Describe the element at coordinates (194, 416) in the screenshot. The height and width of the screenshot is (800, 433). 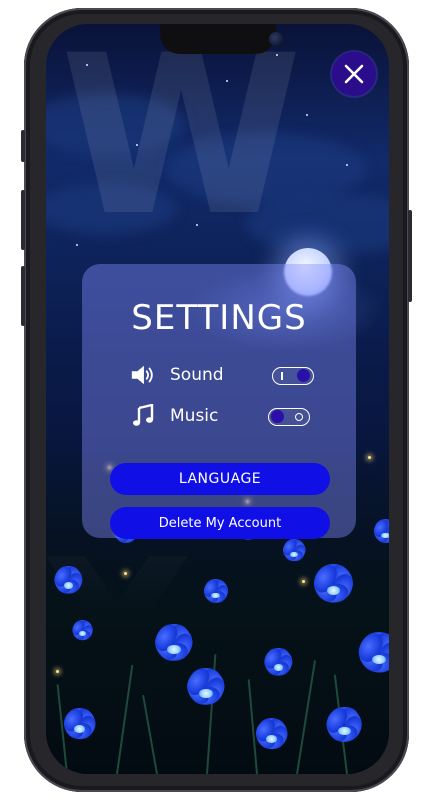
I see `music-label: Music` at that location.